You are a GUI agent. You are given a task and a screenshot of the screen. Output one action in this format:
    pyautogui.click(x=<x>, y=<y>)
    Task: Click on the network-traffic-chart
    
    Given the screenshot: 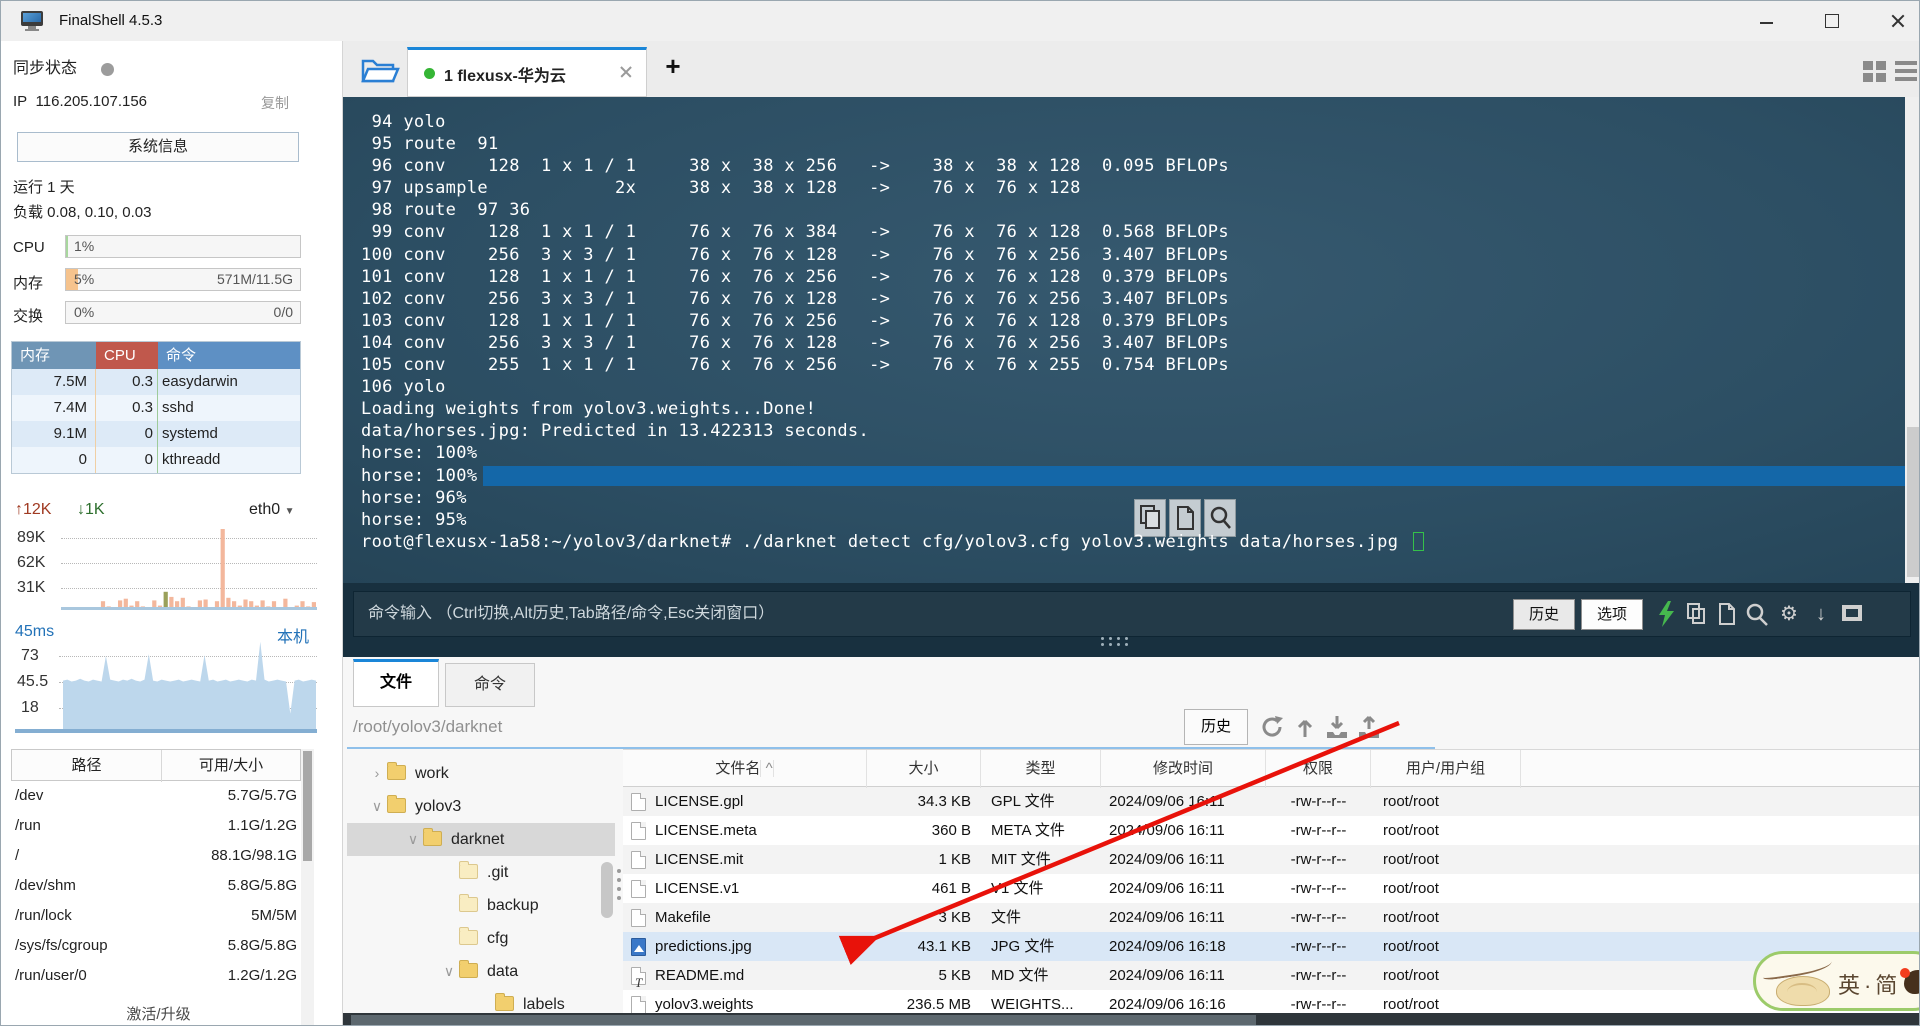 What is the action you would take?
    pyautogui.click(x=208, y=569)
    